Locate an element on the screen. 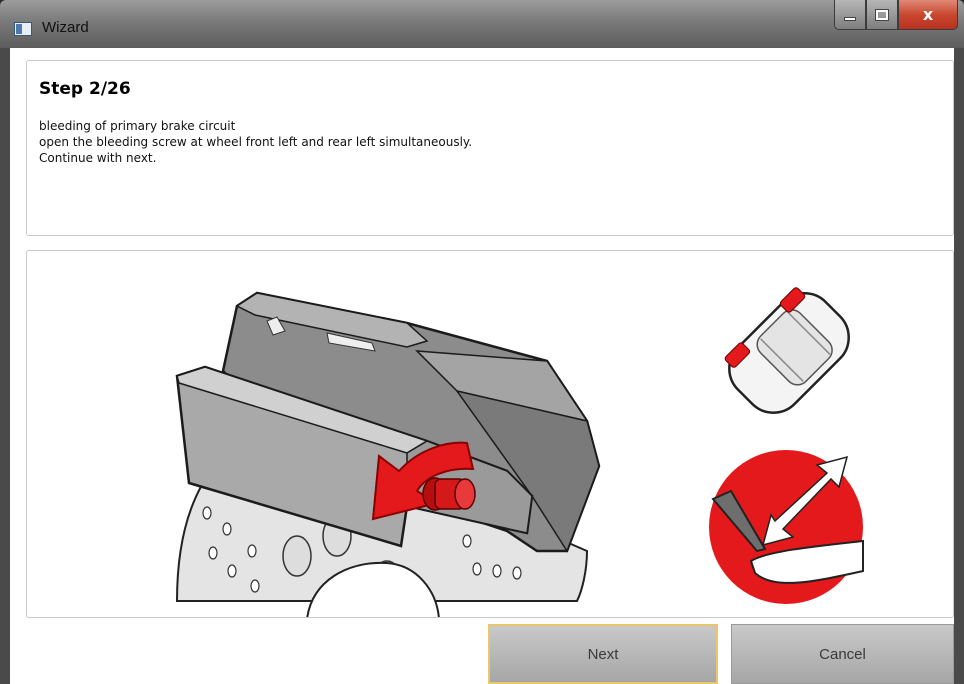  minimize-button is located at coordinates (850, 15).